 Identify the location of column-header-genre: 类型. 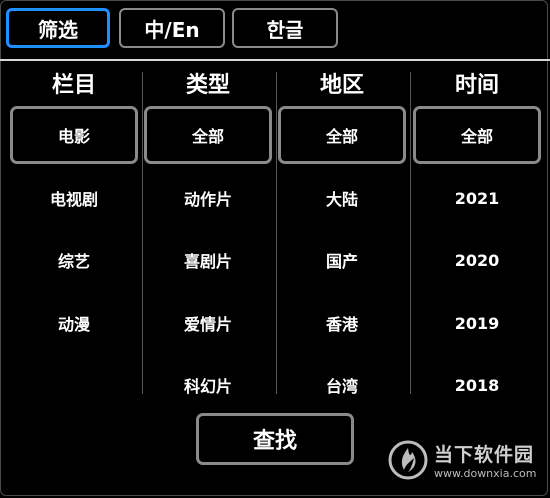
(207, 85).